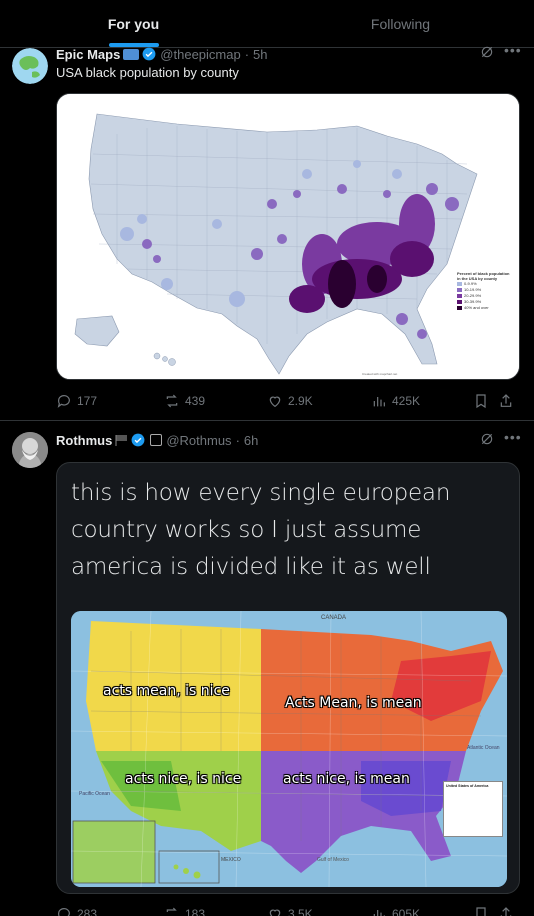 The height and width of the screenshot is (916, 534). I want to click on like-button: 3.5K, so click(319, 911).